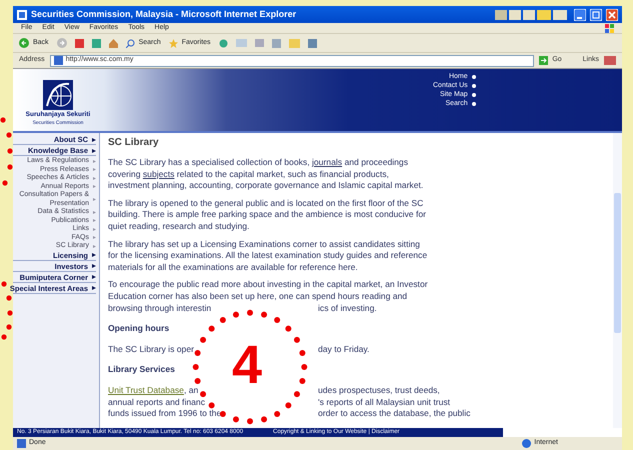 This screenshot has height=450, width=633. Describe the element at coordinates (379, 390) in the screenshot. I see `text-line: udes prospectuses, trust deeds,` at that location.